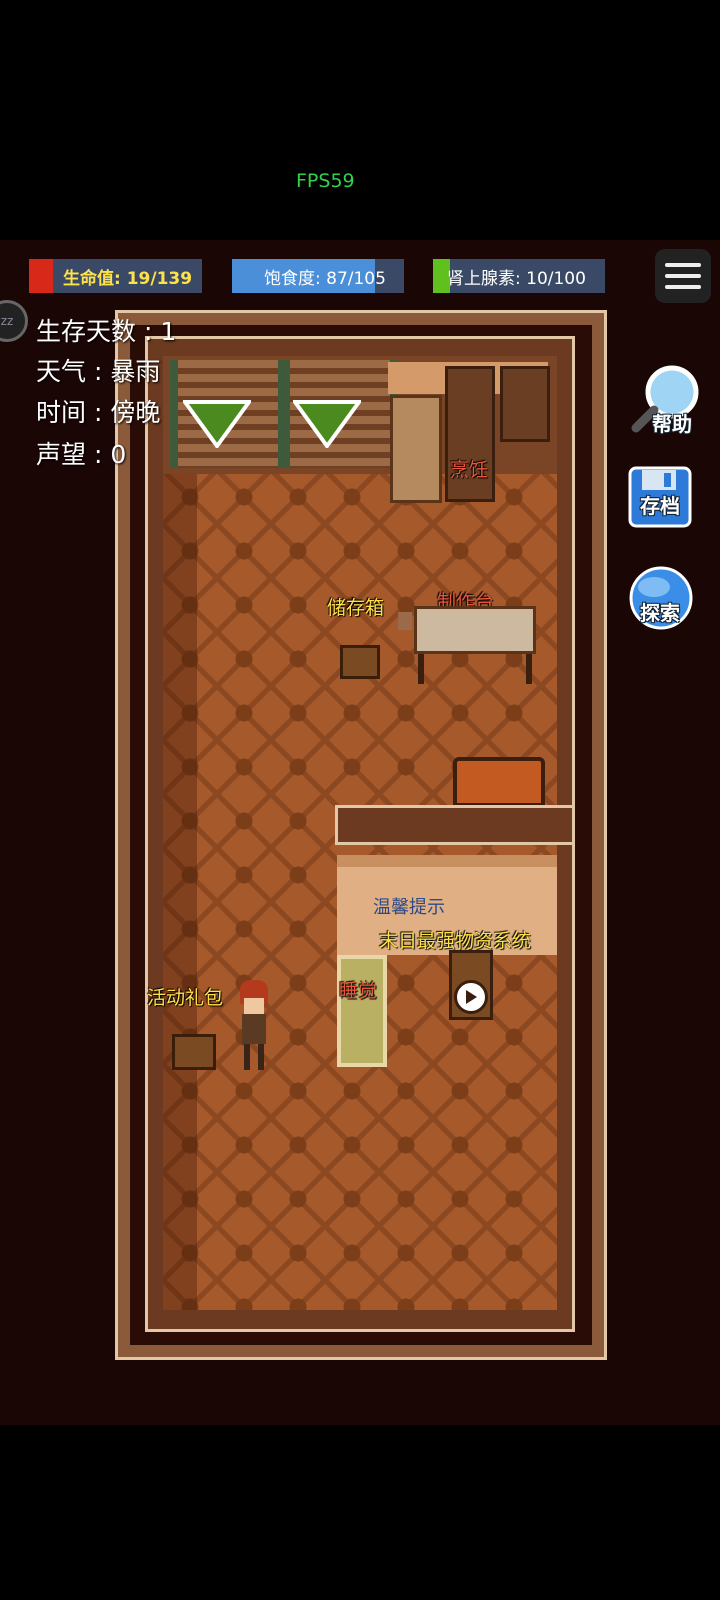 Image resolution: width=720 pixels, height=1600 pixels. I want to click on bedroom-wall-trim, so click(447, 861).